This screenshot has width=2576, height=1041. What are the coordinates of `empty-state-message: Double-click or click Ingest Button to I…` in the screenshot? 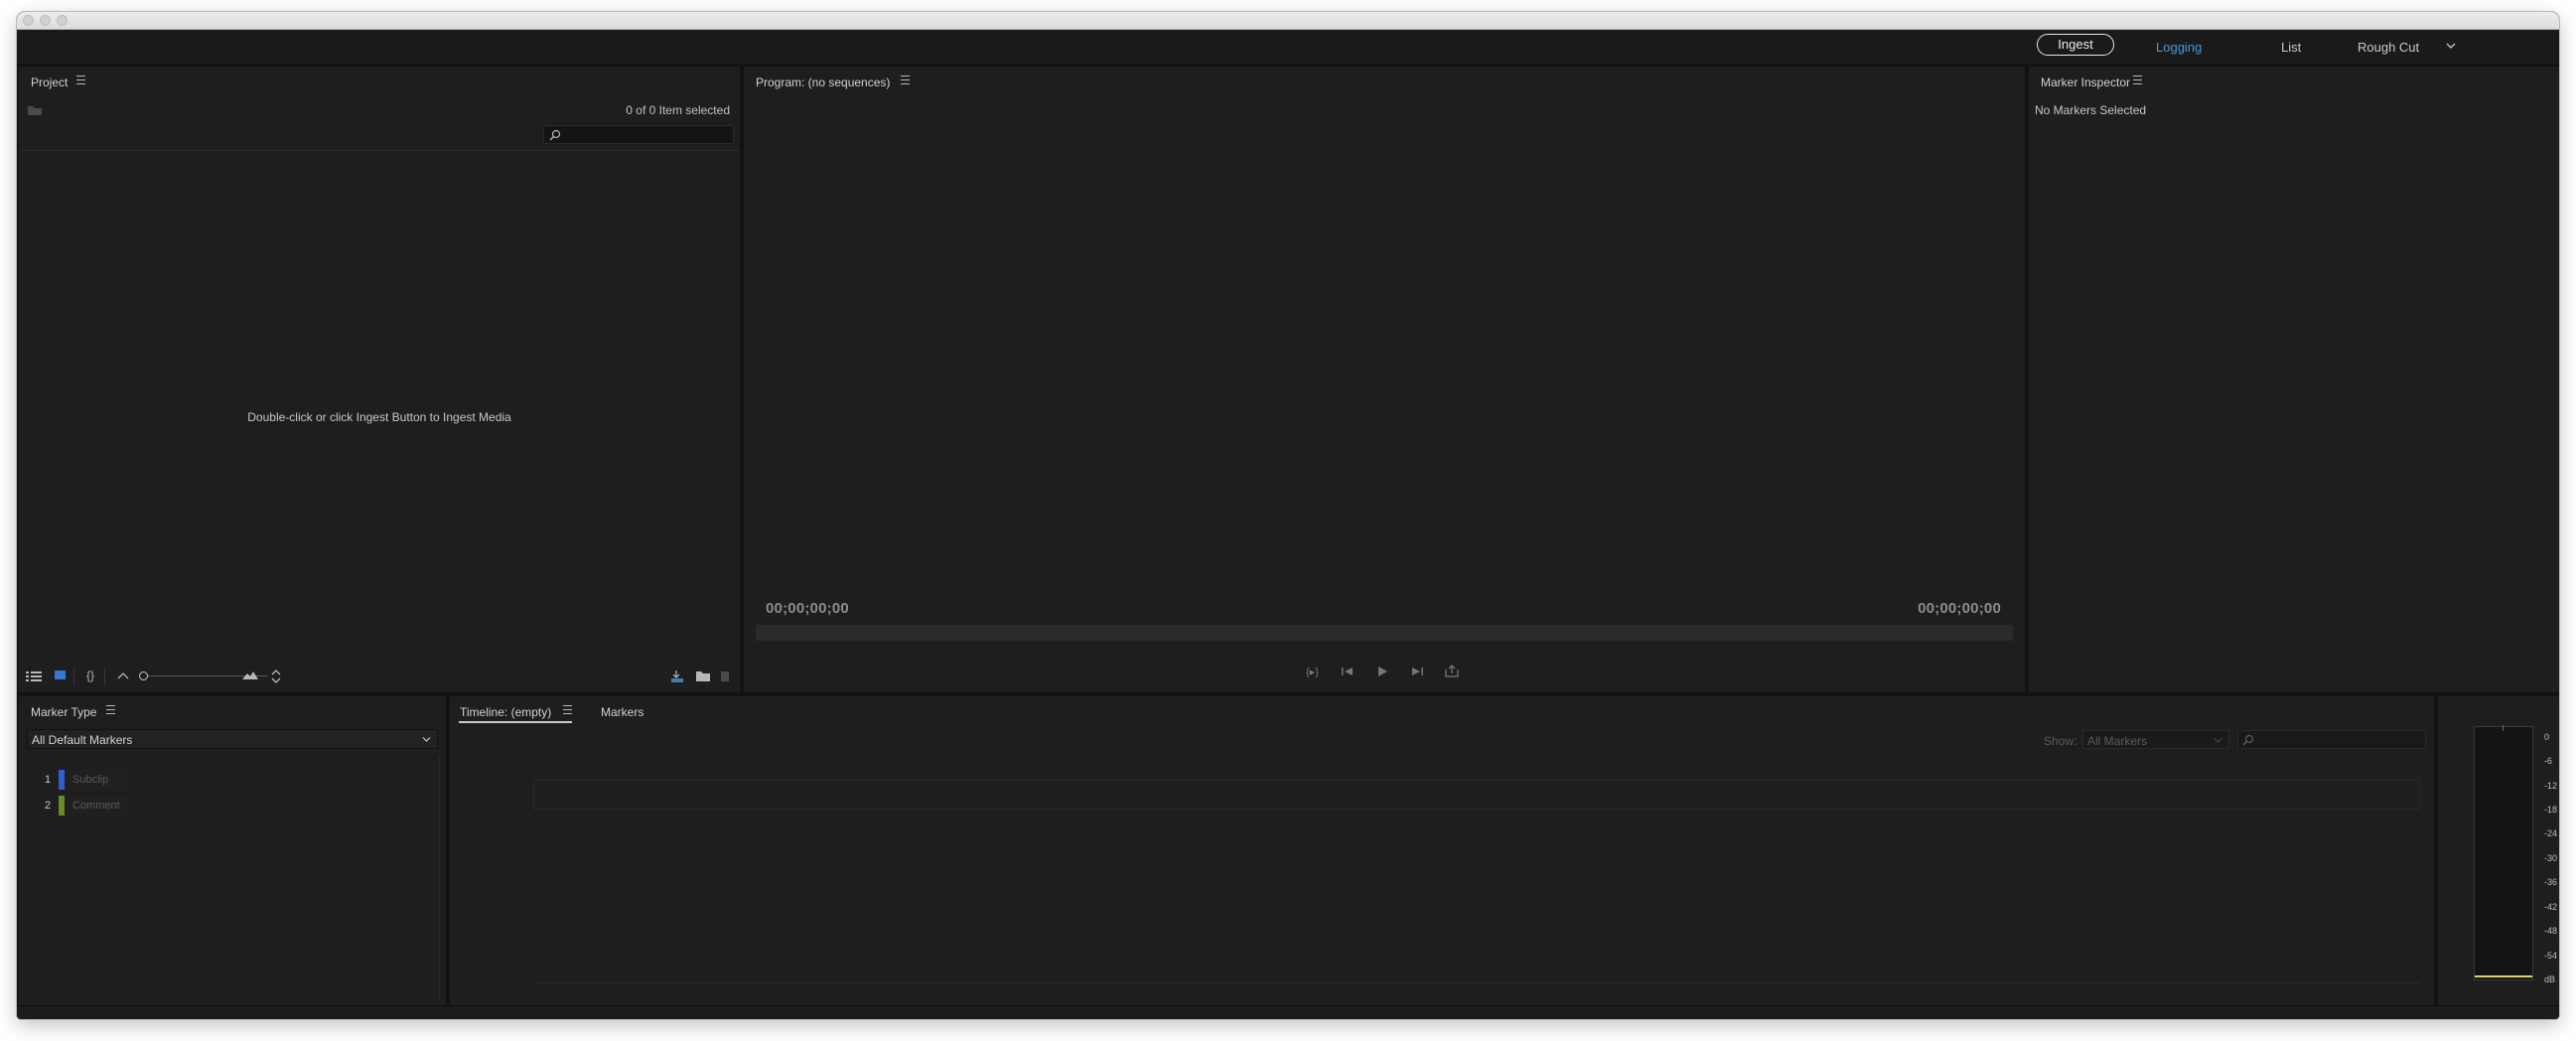 It's located at (379, 417).